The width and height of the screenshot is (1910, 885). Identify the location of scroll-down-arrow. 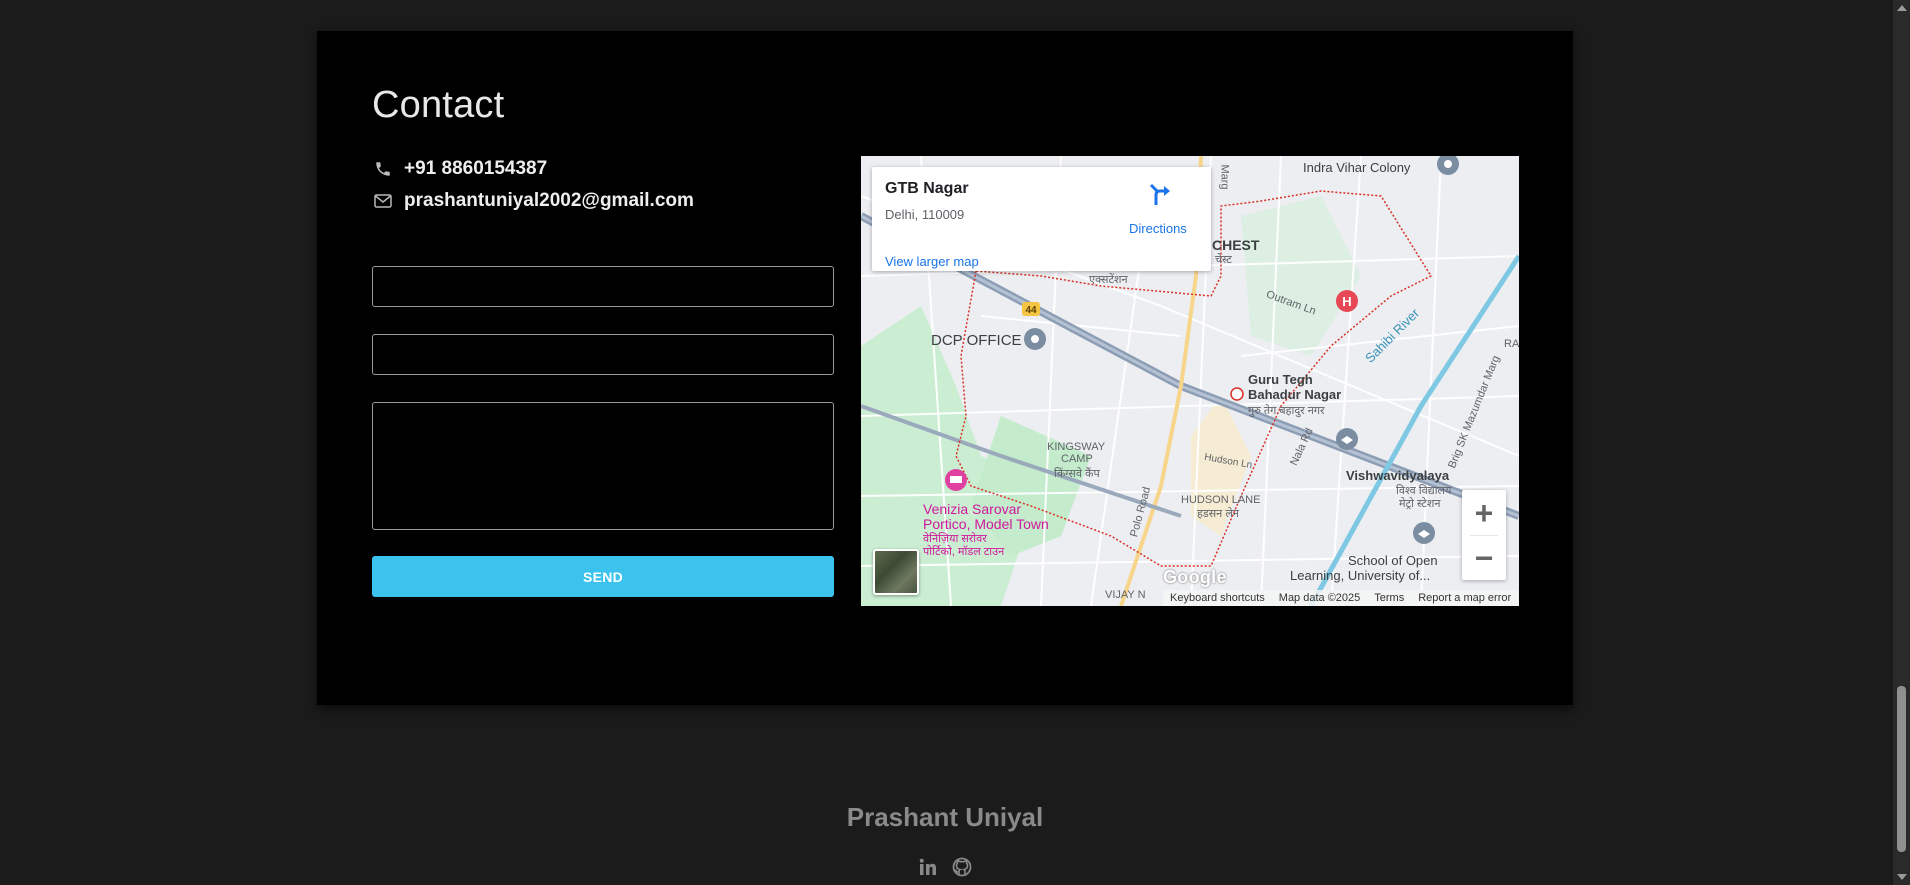
(1902, 877).